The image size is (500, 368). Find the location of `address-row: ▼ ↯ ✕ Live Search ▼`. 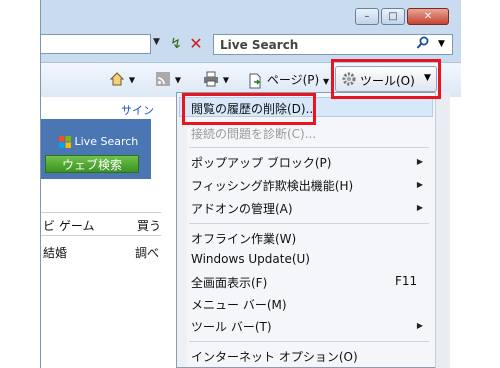

address-row: ▼ ↯ ✕ Live Search ▼ is located at coordinates (251, 45).